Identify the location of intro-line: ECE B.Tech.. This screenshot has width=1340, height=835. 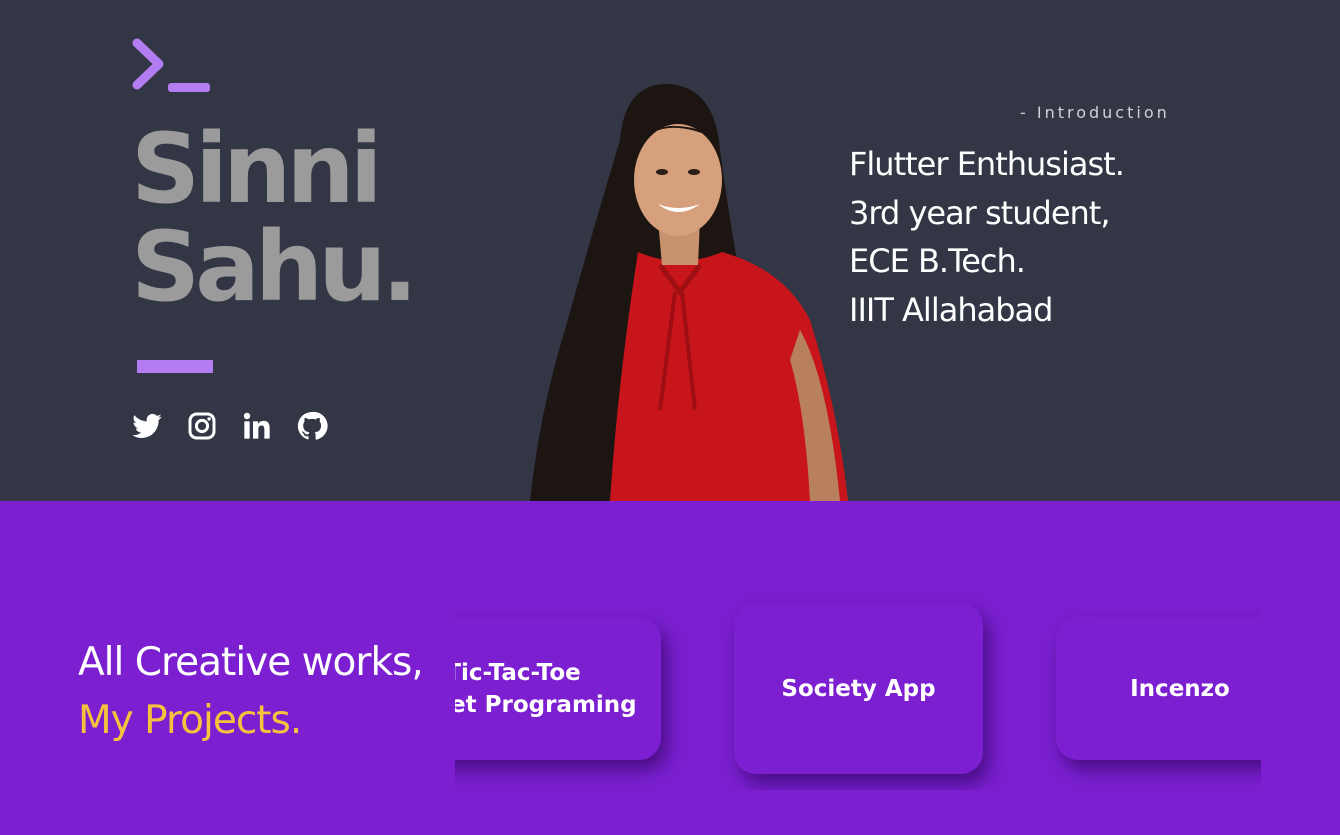
(937, 261).